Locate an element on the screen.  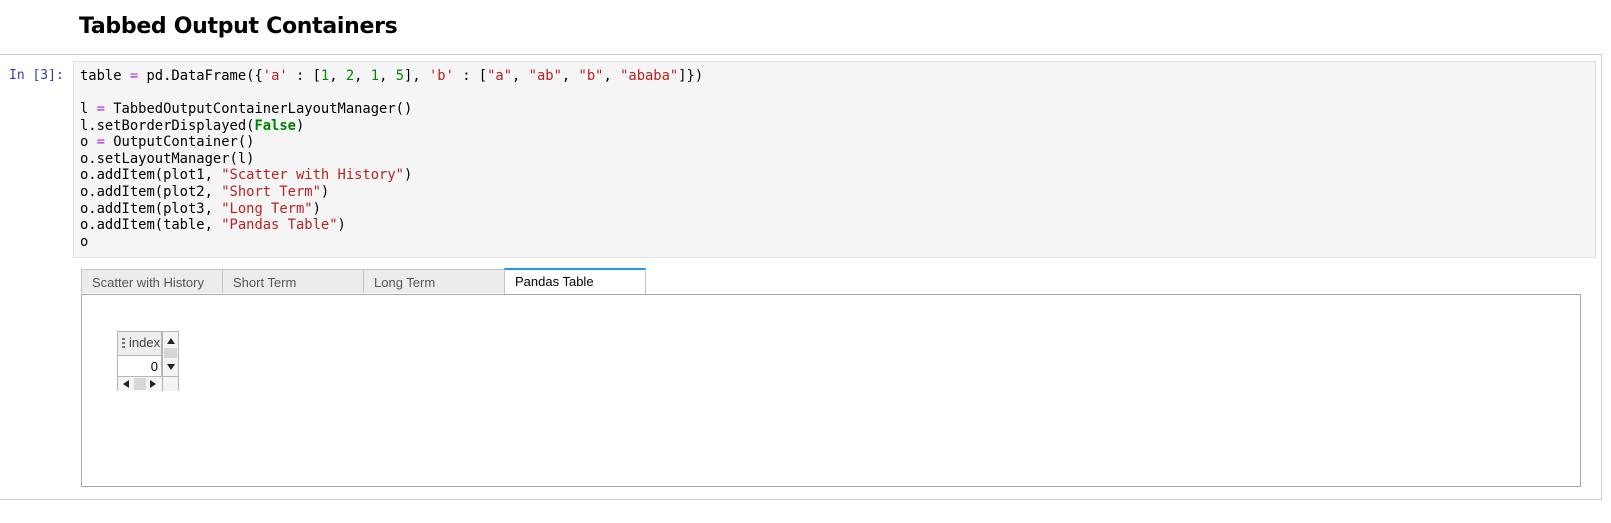
tab-scatter-with-history: Scatter with History is located at coordinates (152, 281).